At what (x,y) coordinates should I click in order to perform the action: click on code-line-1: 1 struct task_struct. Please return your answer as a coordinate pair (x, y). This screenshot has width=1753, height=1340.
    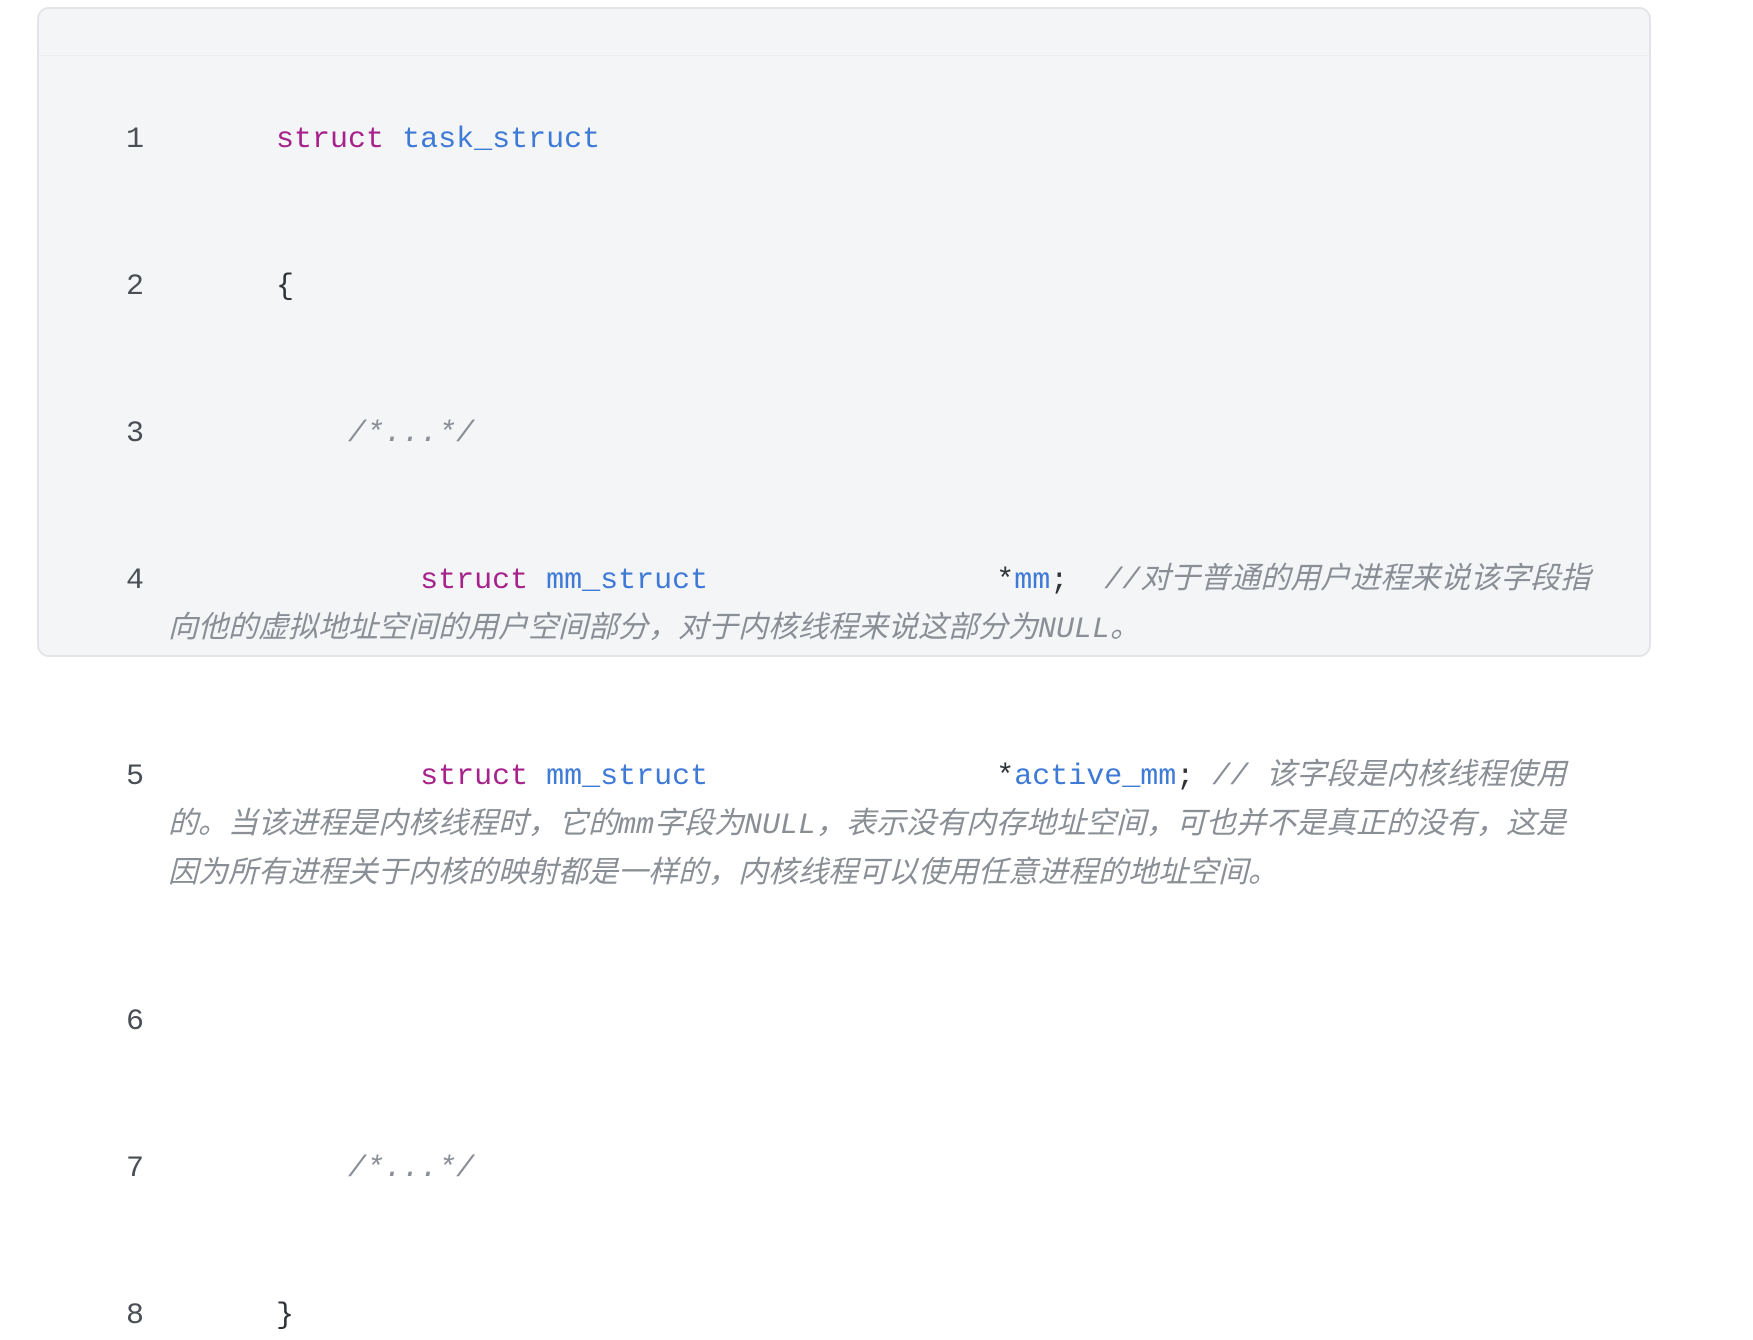
    Looking at the image, I should click on (844, 140).